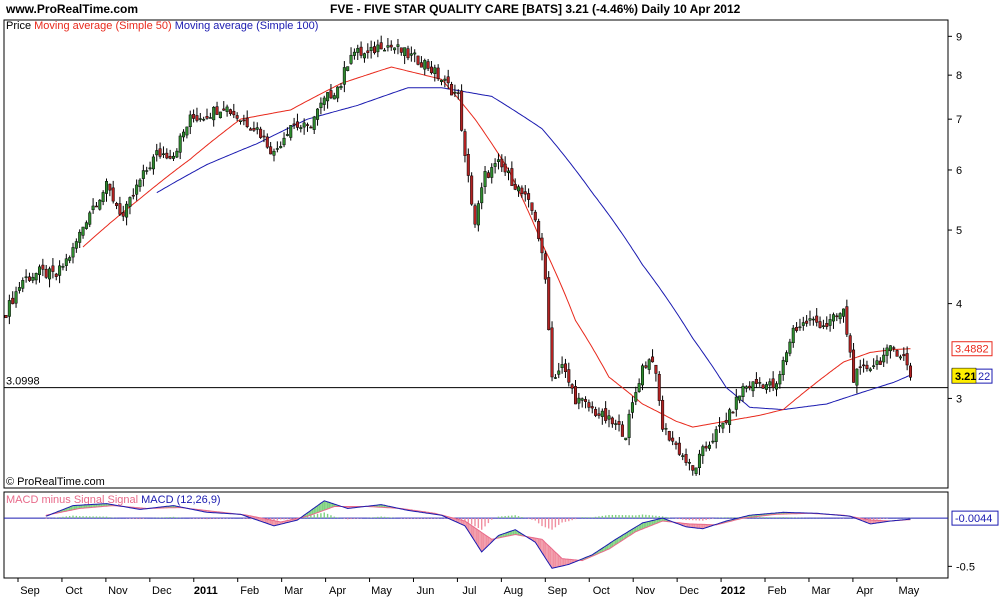 The width and height of the screenshot is (1000, 600). Describe the element at coordinates (959, 120) in the screenshot. I see `price-tick-label: 7` at that location.